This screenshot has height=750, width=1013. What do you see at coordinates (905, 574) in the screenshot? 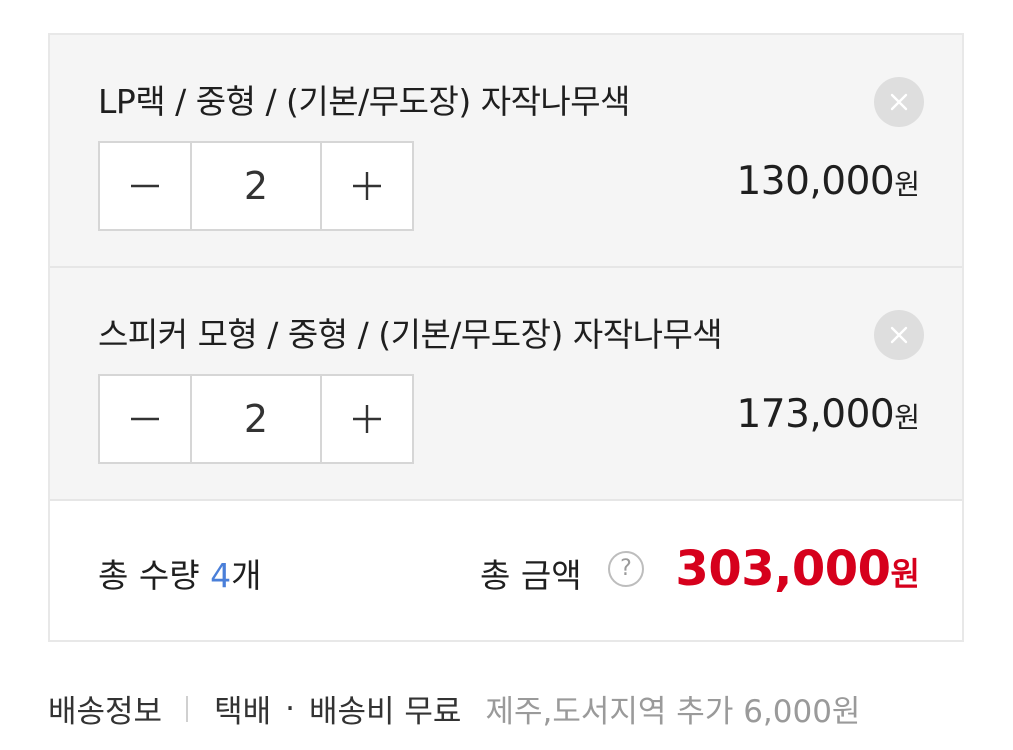
I see `total-amount-unit: 원` at bounding box center [905, 574].